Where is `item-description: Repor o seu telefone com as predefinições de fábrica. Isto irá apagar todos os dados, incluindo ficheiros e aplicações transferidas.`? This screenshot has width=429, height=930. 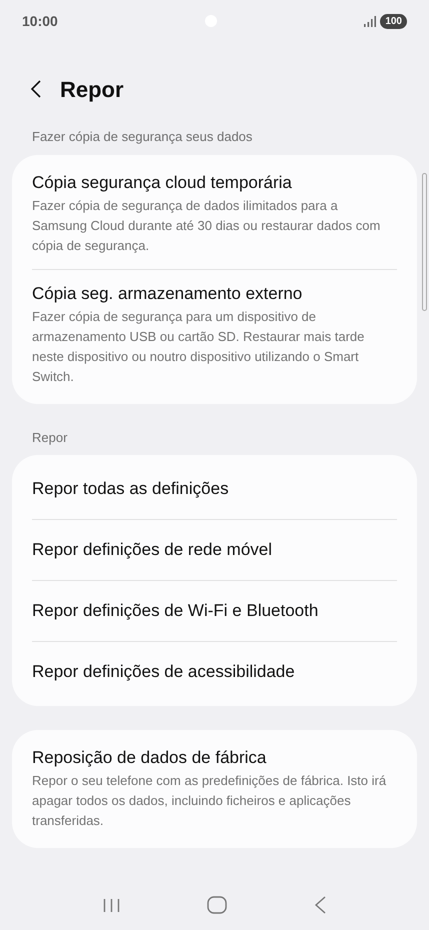
item-description: Repor o seu telefone com as predefinições de fábrica. Isto irá apagar todos os dados, incluindo ficheiros e aplicações transferidas. is located at coordinates (210, 801).